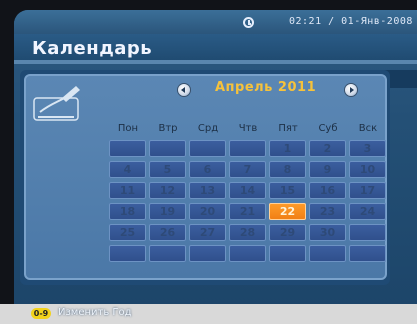  I want to click on page-title: Календарь, so click(92, 48).